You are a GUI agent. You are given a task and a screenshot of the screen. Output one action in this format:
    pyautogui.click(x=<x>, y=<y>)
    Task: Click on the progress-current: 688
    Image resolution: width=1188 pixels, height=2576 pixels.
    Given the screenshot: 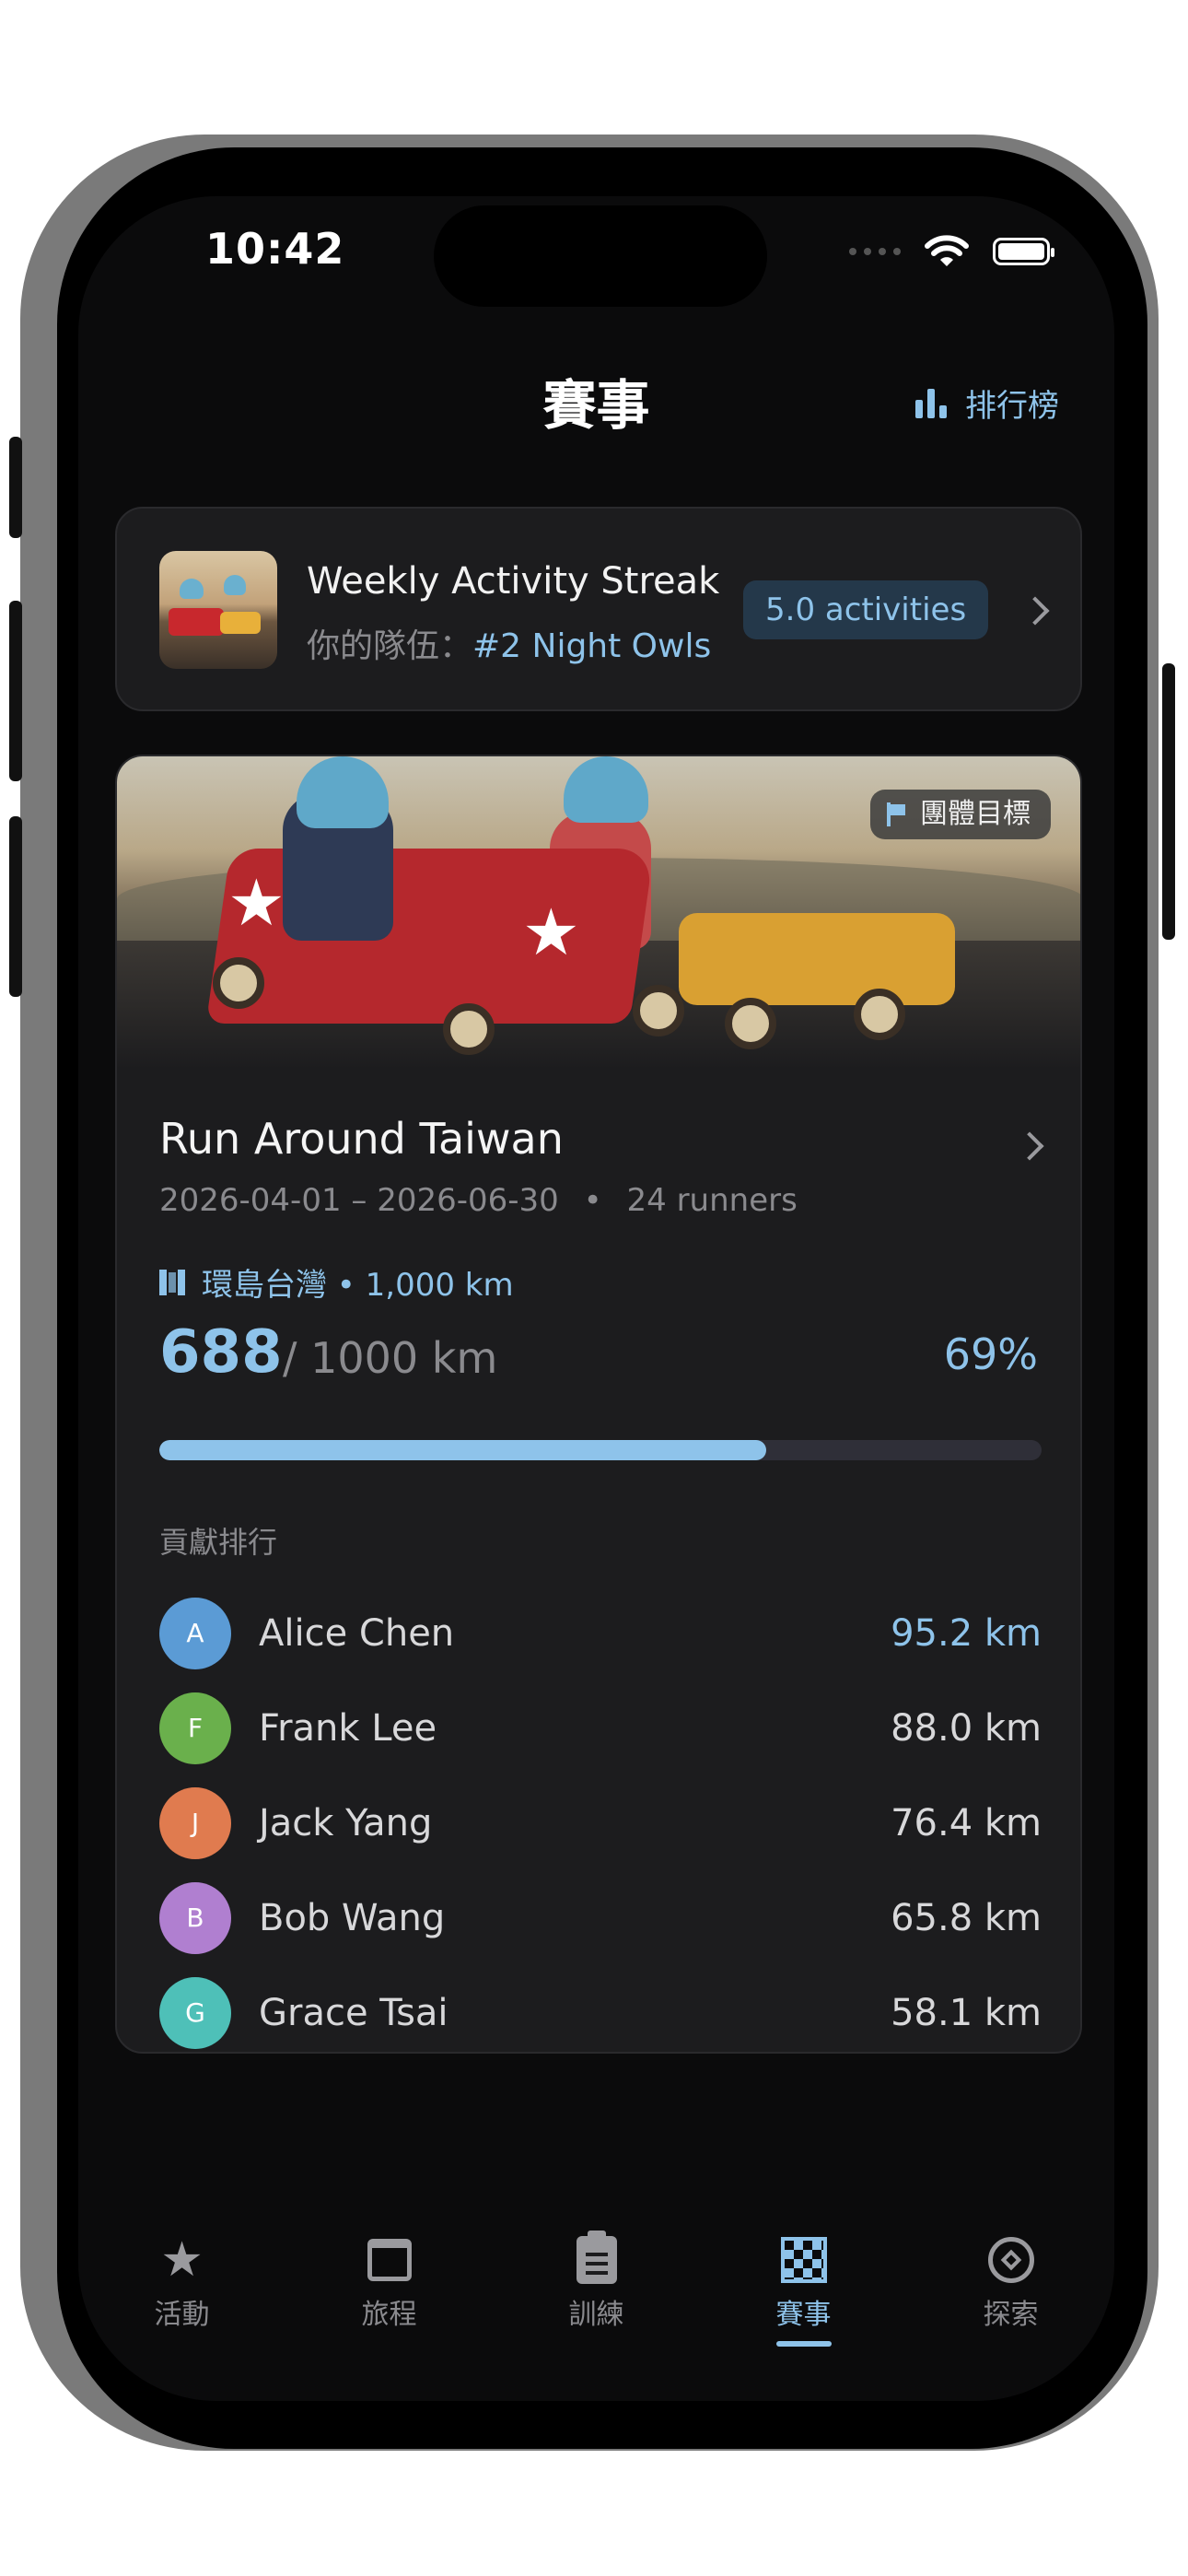 What is the action you would take?
    pyautogui.click(x=221, y=1352)
    